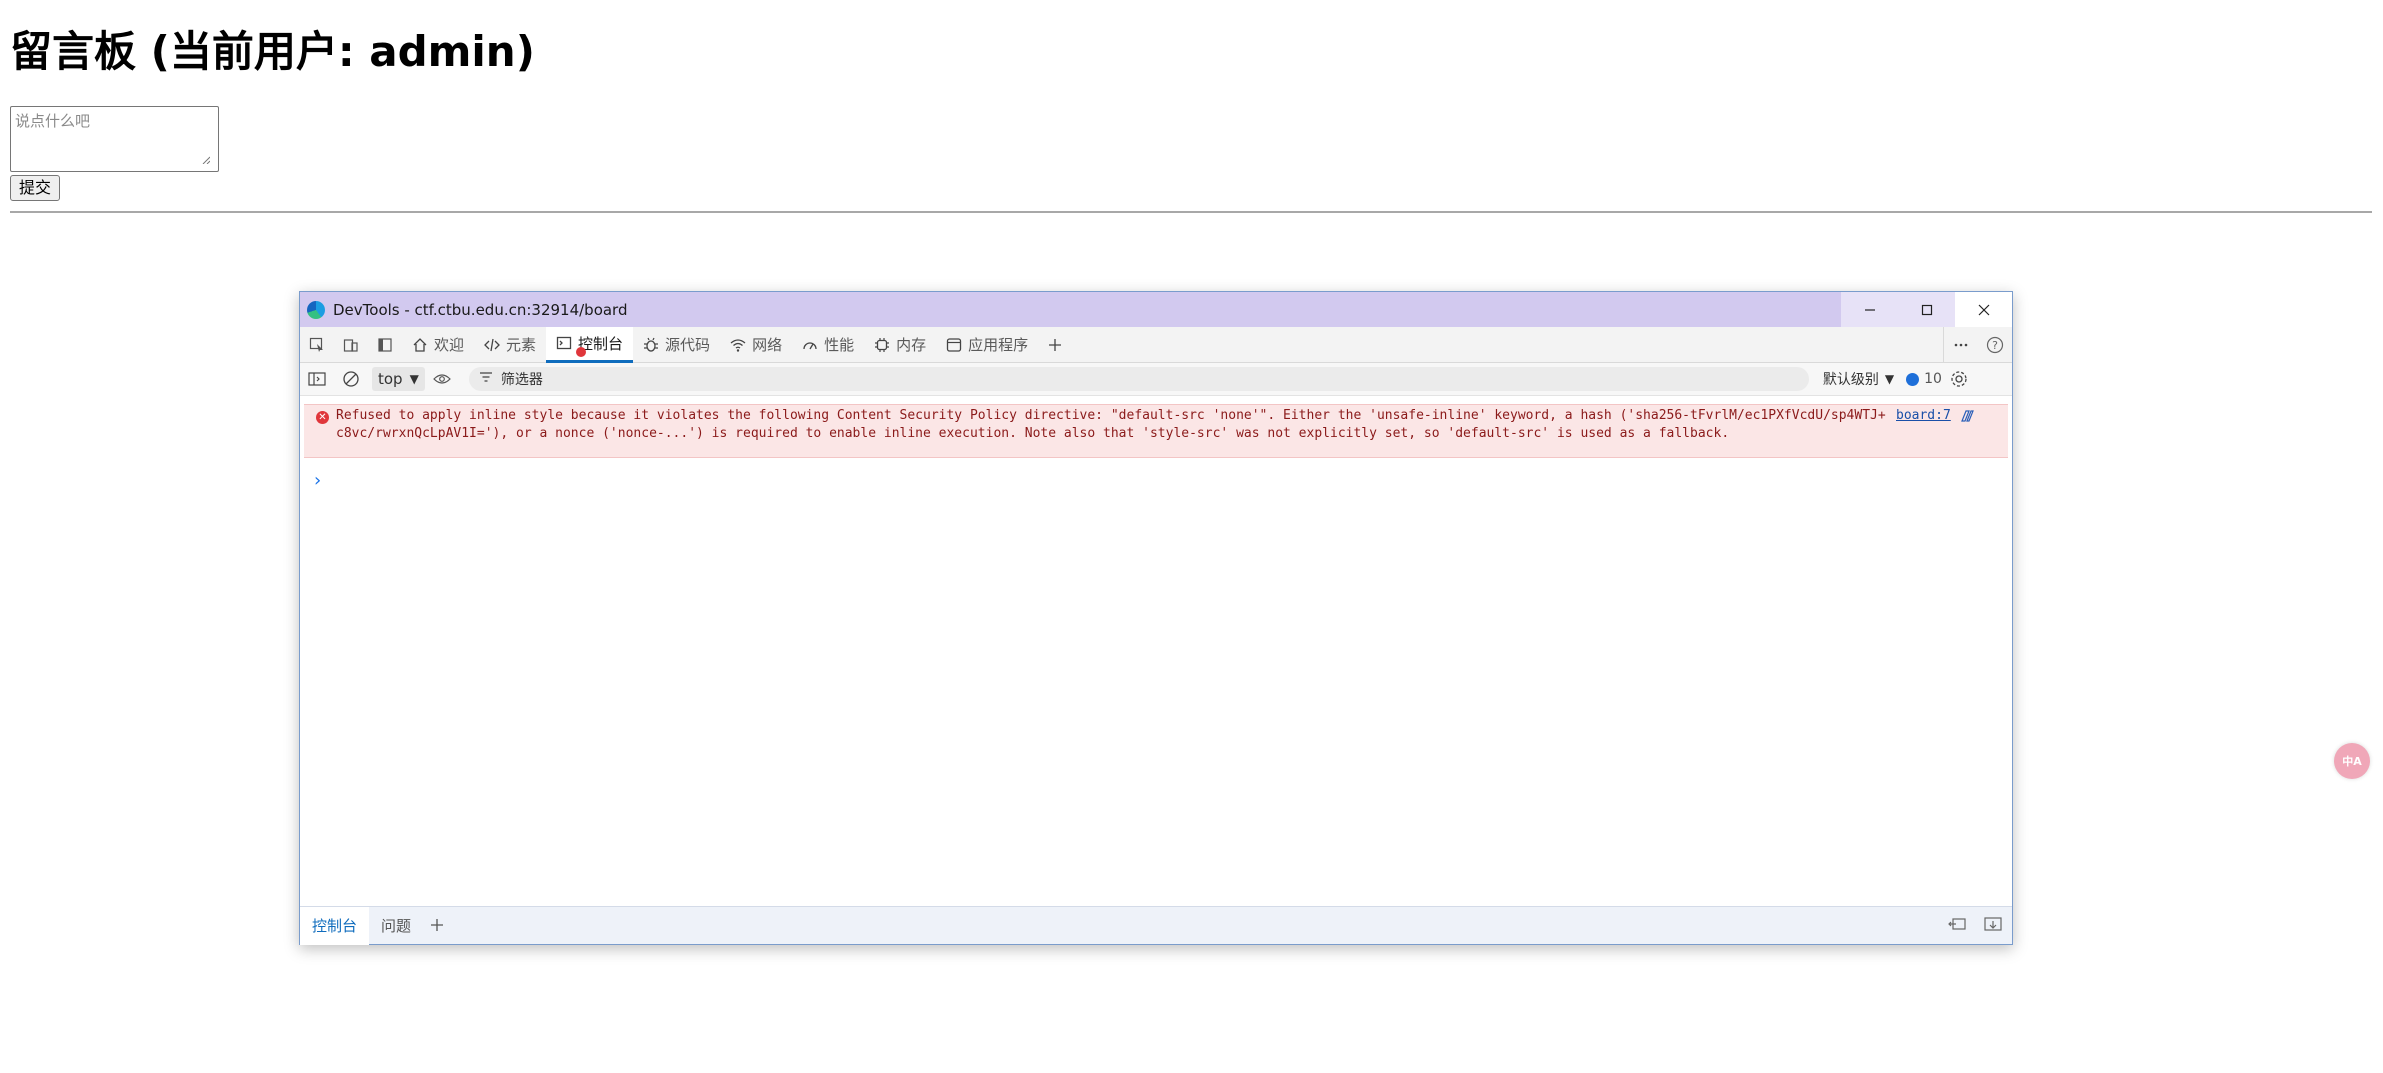  I want to click on collapse-drawer-icon, so click(1993, 926).